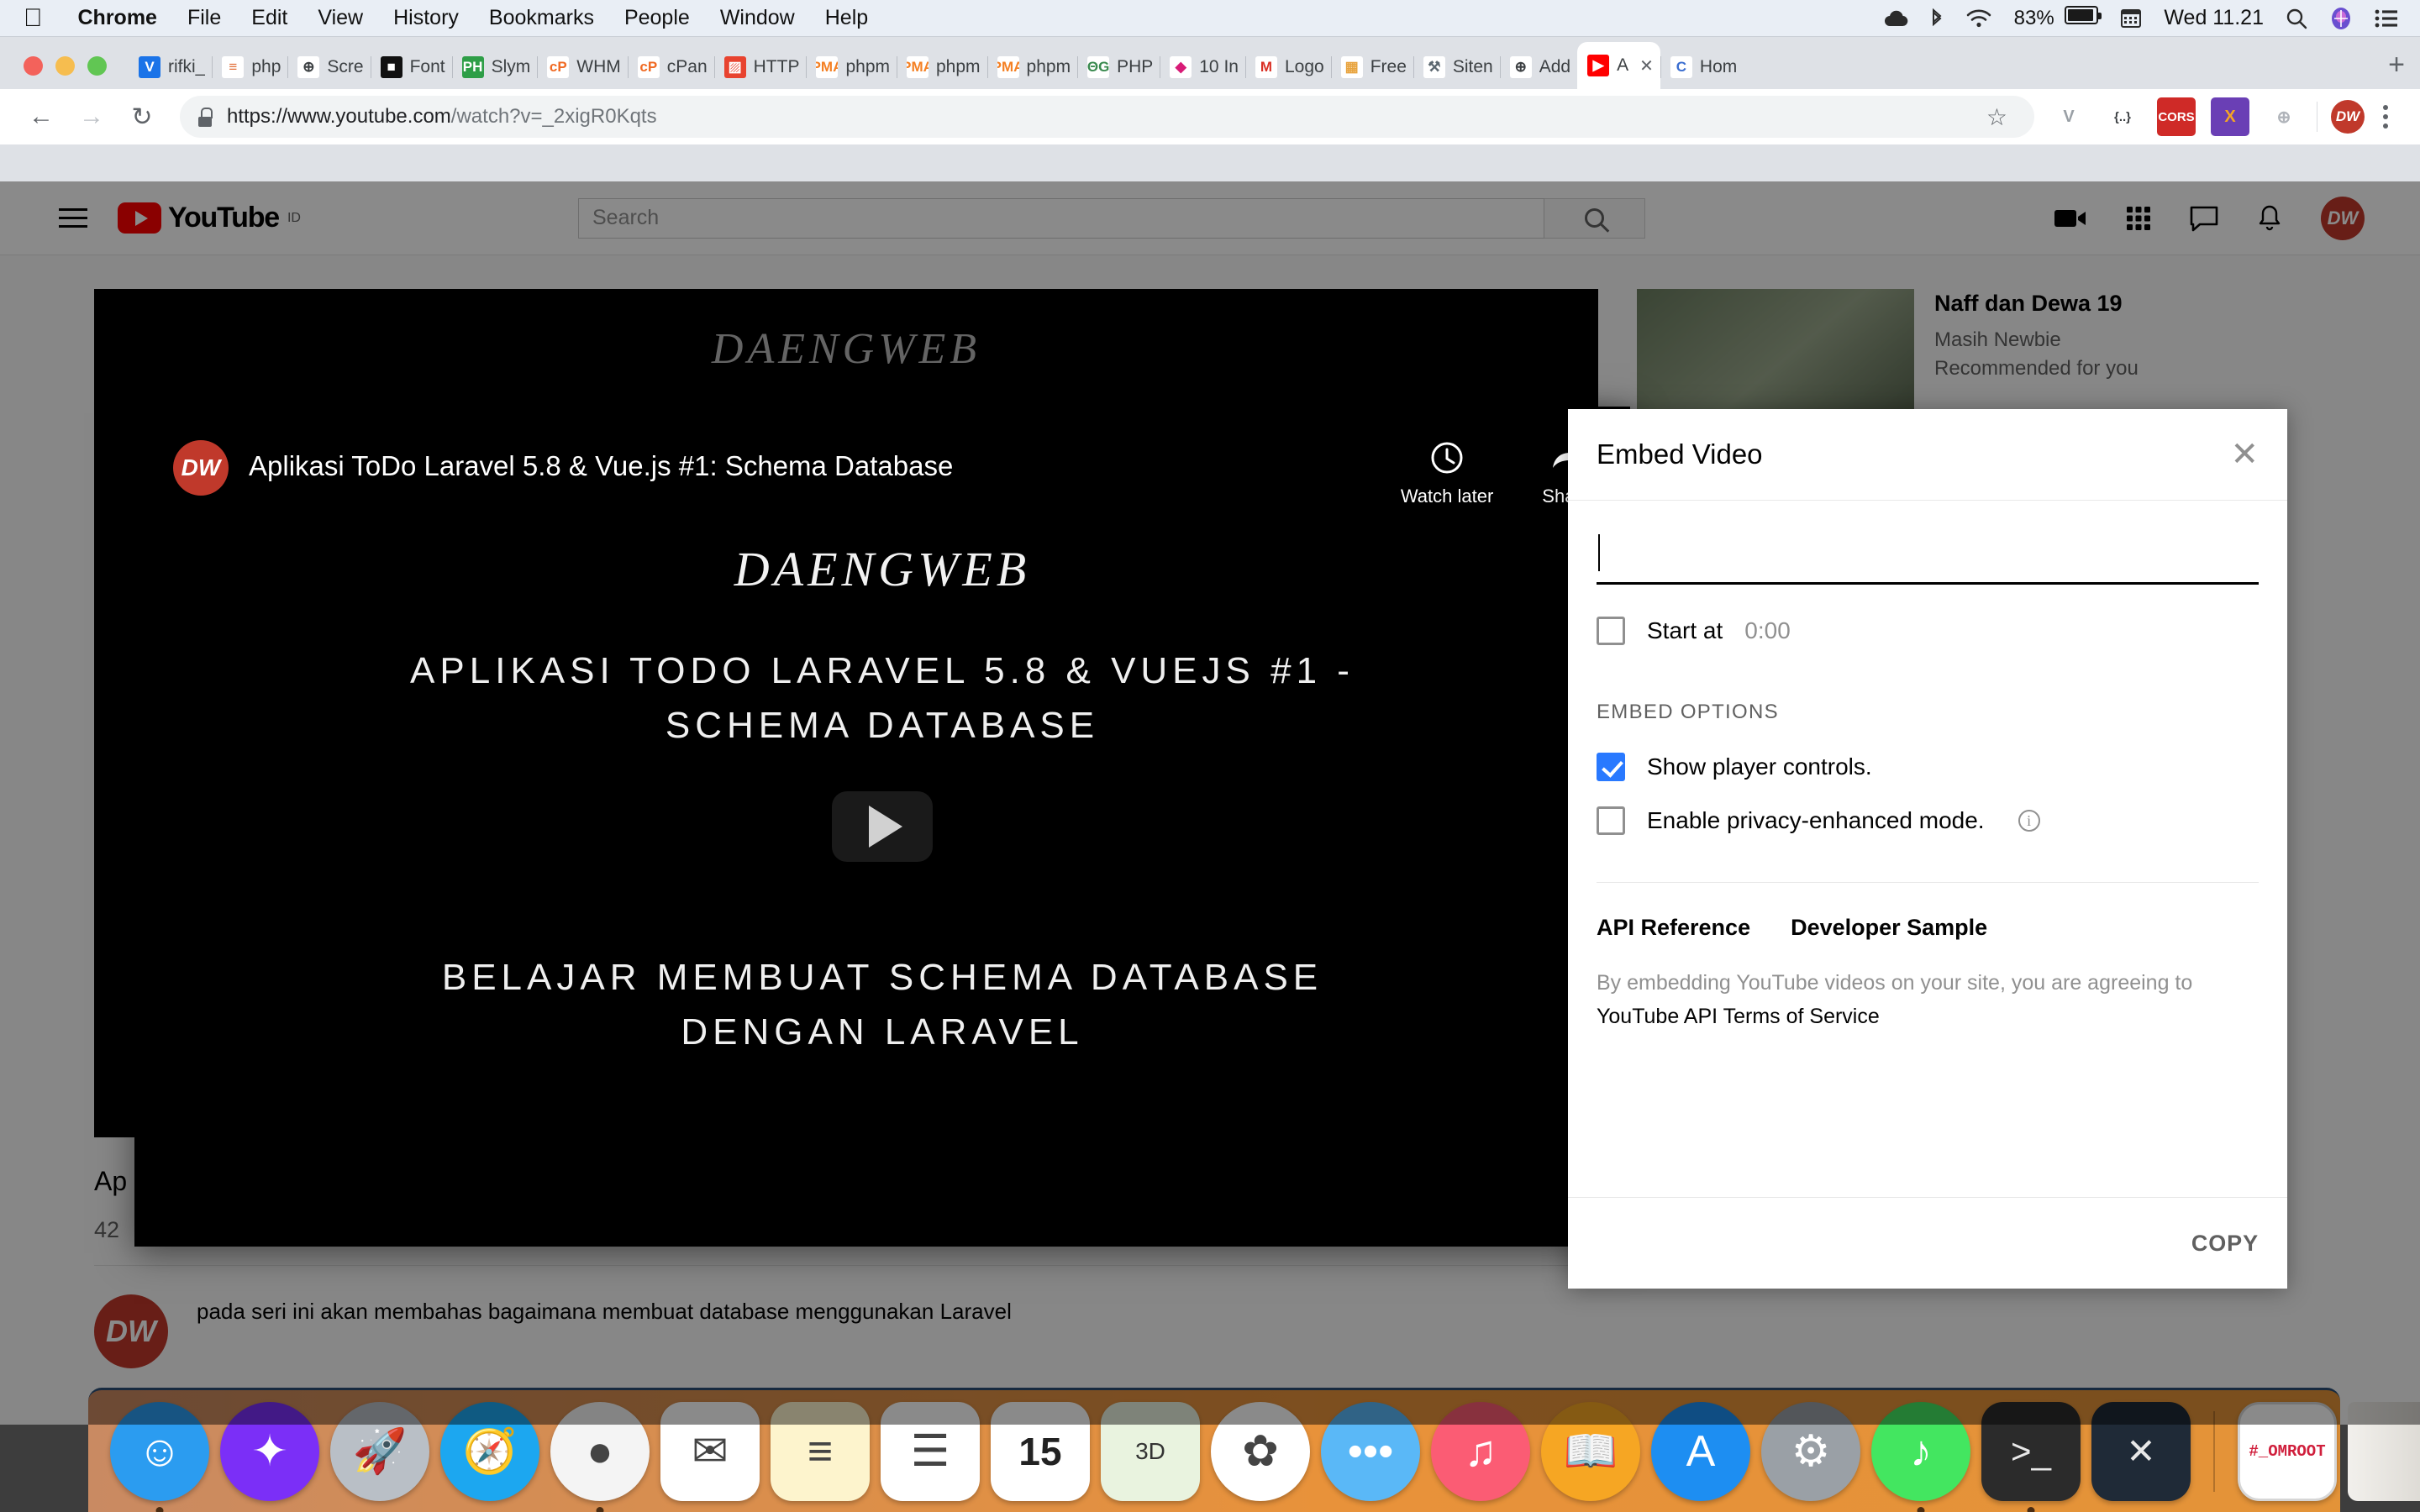  Describe the element at coordinates (2068, 116) in the screenshot. I see `vue-devtools-extension: V` at that location.